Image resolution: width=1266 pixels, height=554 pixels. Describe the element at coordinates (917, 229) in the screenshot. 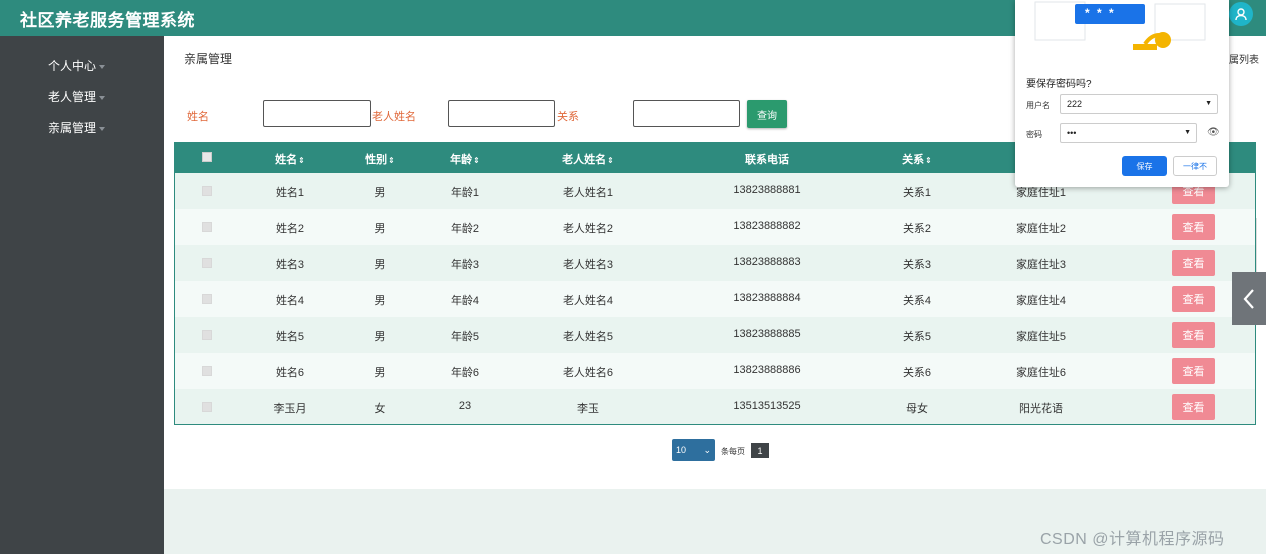

I see `cell-relation: 关系2` at that location.